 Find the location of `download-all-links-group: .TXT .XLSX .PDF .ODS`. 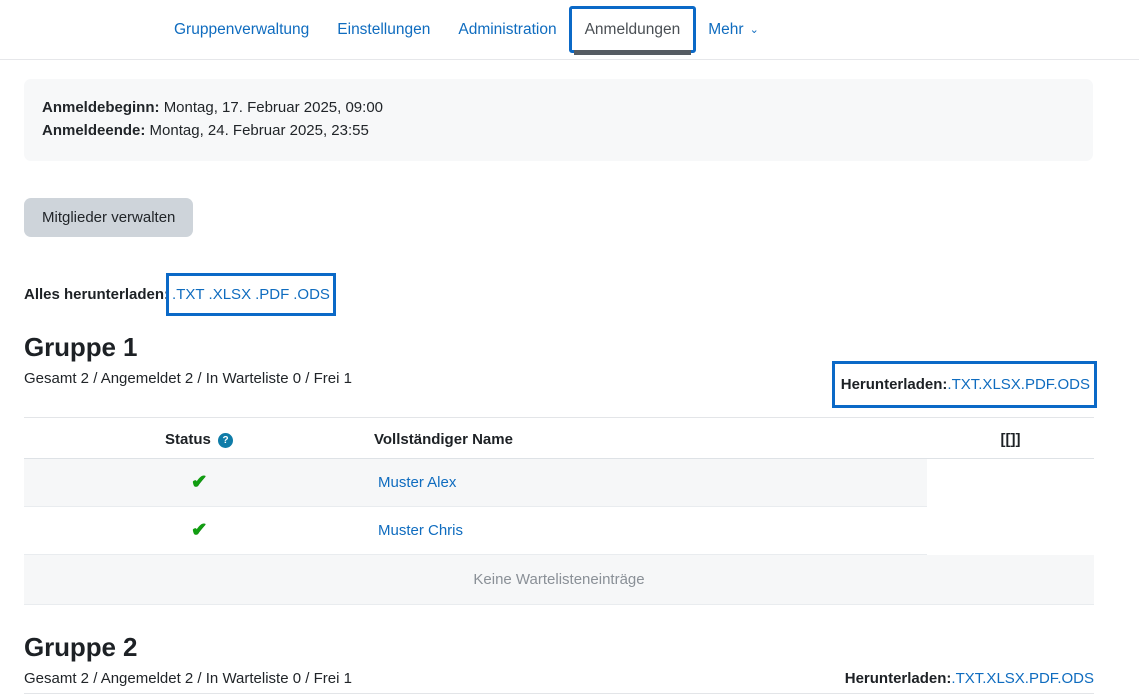

download-all-links-group: .TXT .XLSX .PDF .ODS is located at coordinates (251, 294).